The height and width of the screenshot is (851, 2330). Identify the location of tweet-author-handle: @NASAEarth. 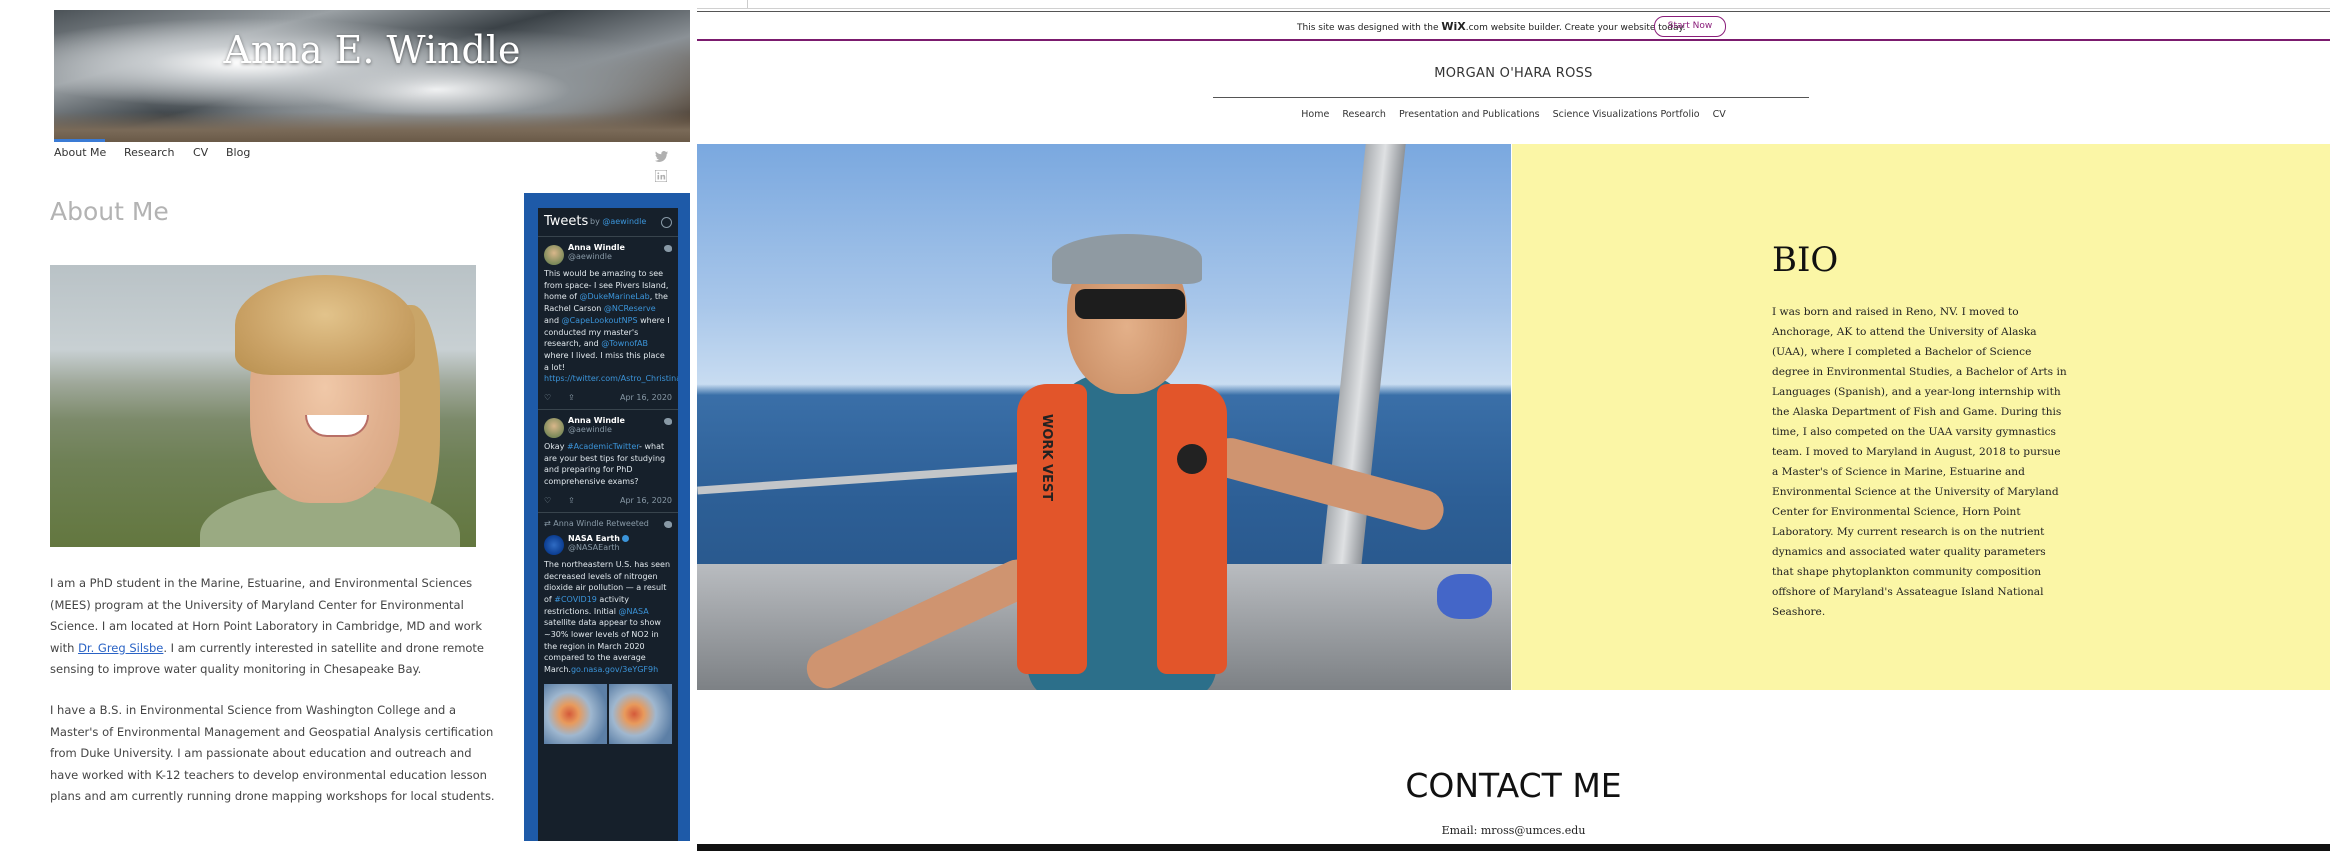
(620, 547).